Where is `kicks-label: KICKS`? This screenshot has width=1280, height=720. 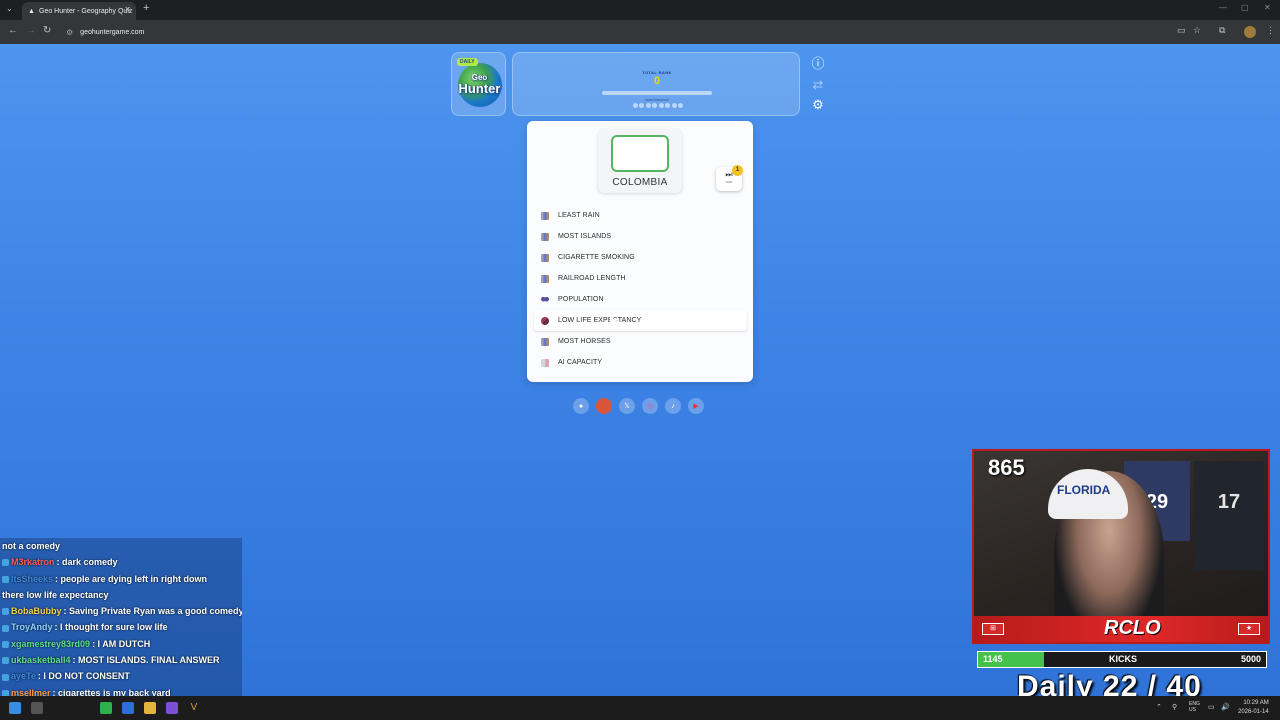
kicks-label: KICKS is located at coordinates (1122, 659).